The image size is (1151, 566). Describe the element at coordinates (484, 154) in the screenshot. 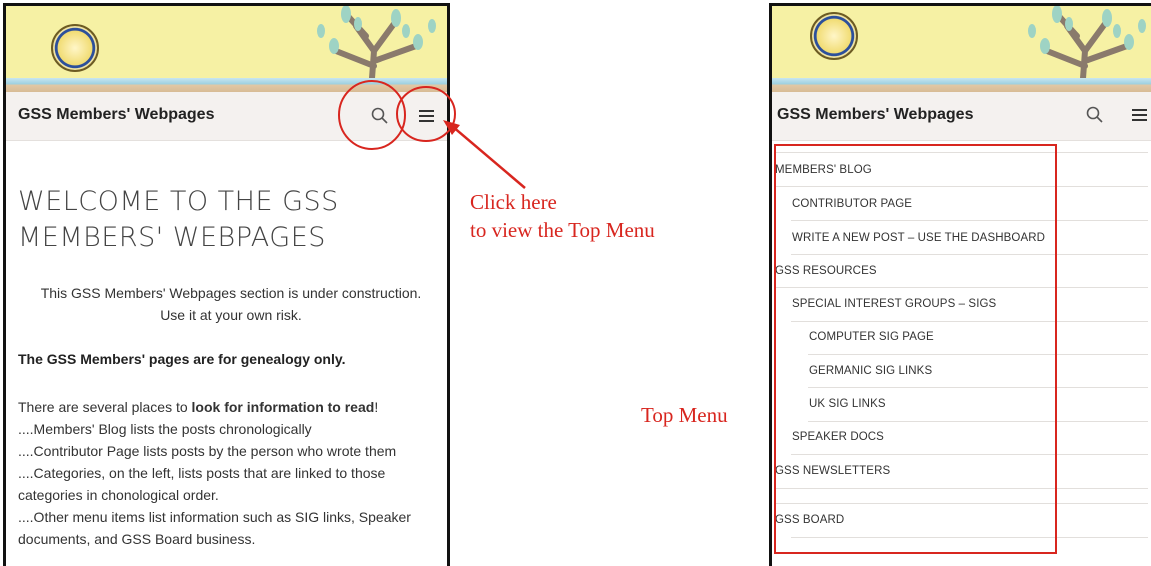

I see `annotation-arrow` at that location.